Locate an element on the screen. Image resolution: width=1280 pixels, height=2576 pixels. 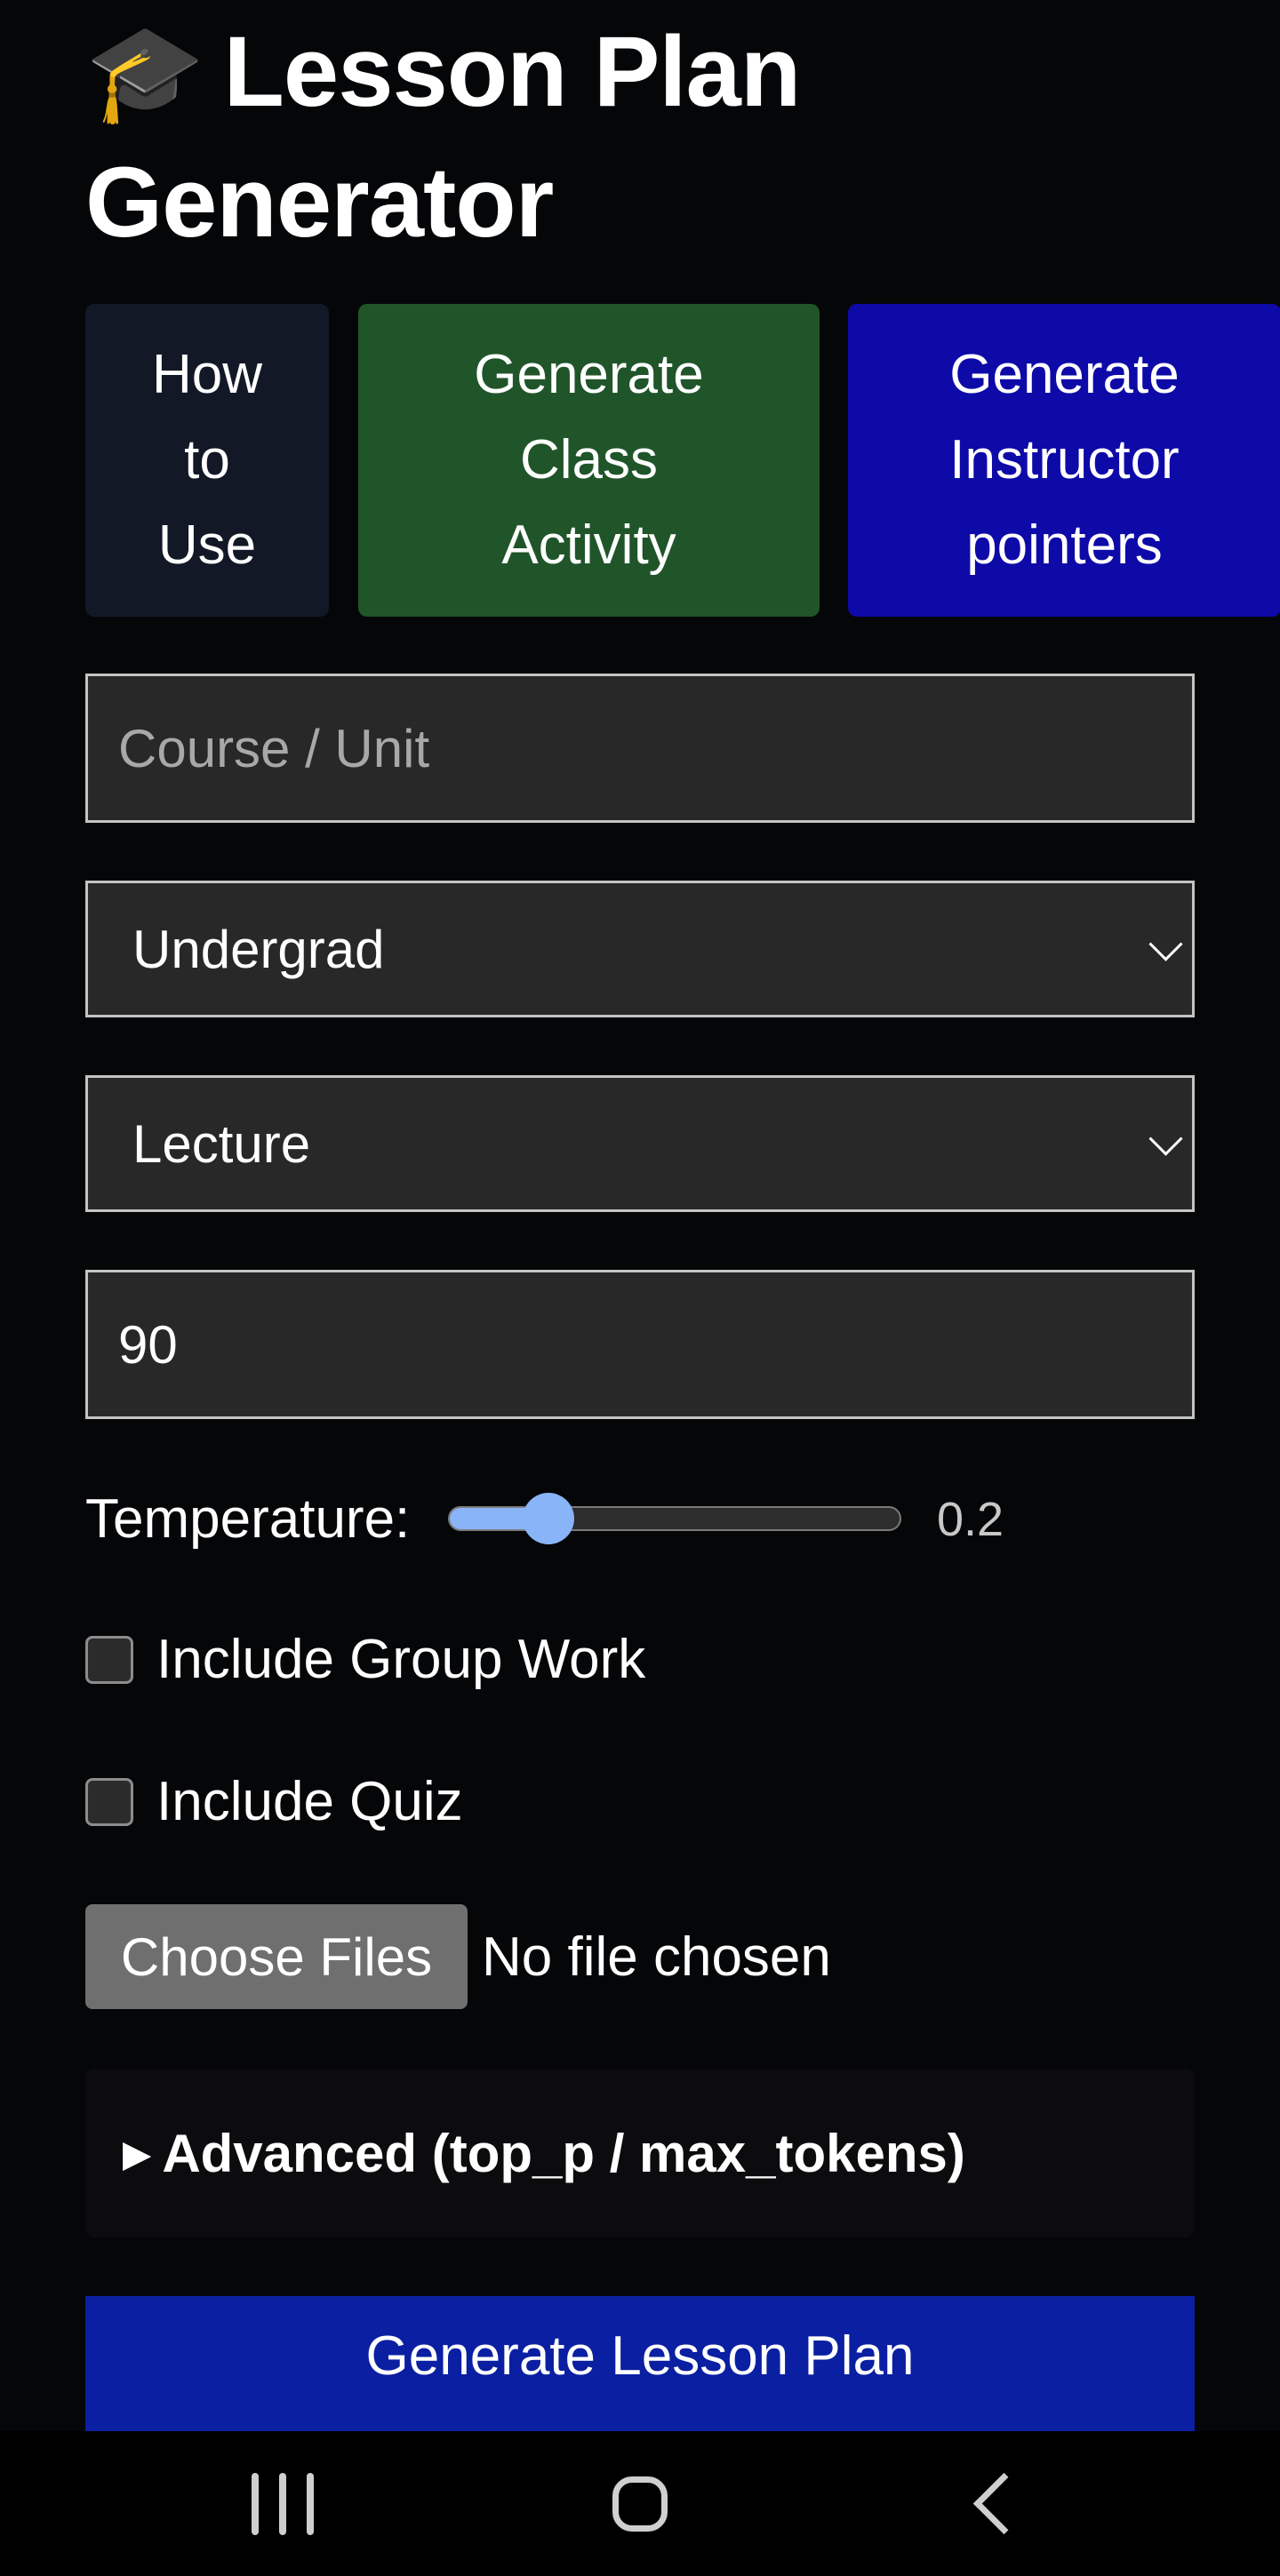
file-upload-row: Choose Files No file chosen is located at coordinates (640, 1957).